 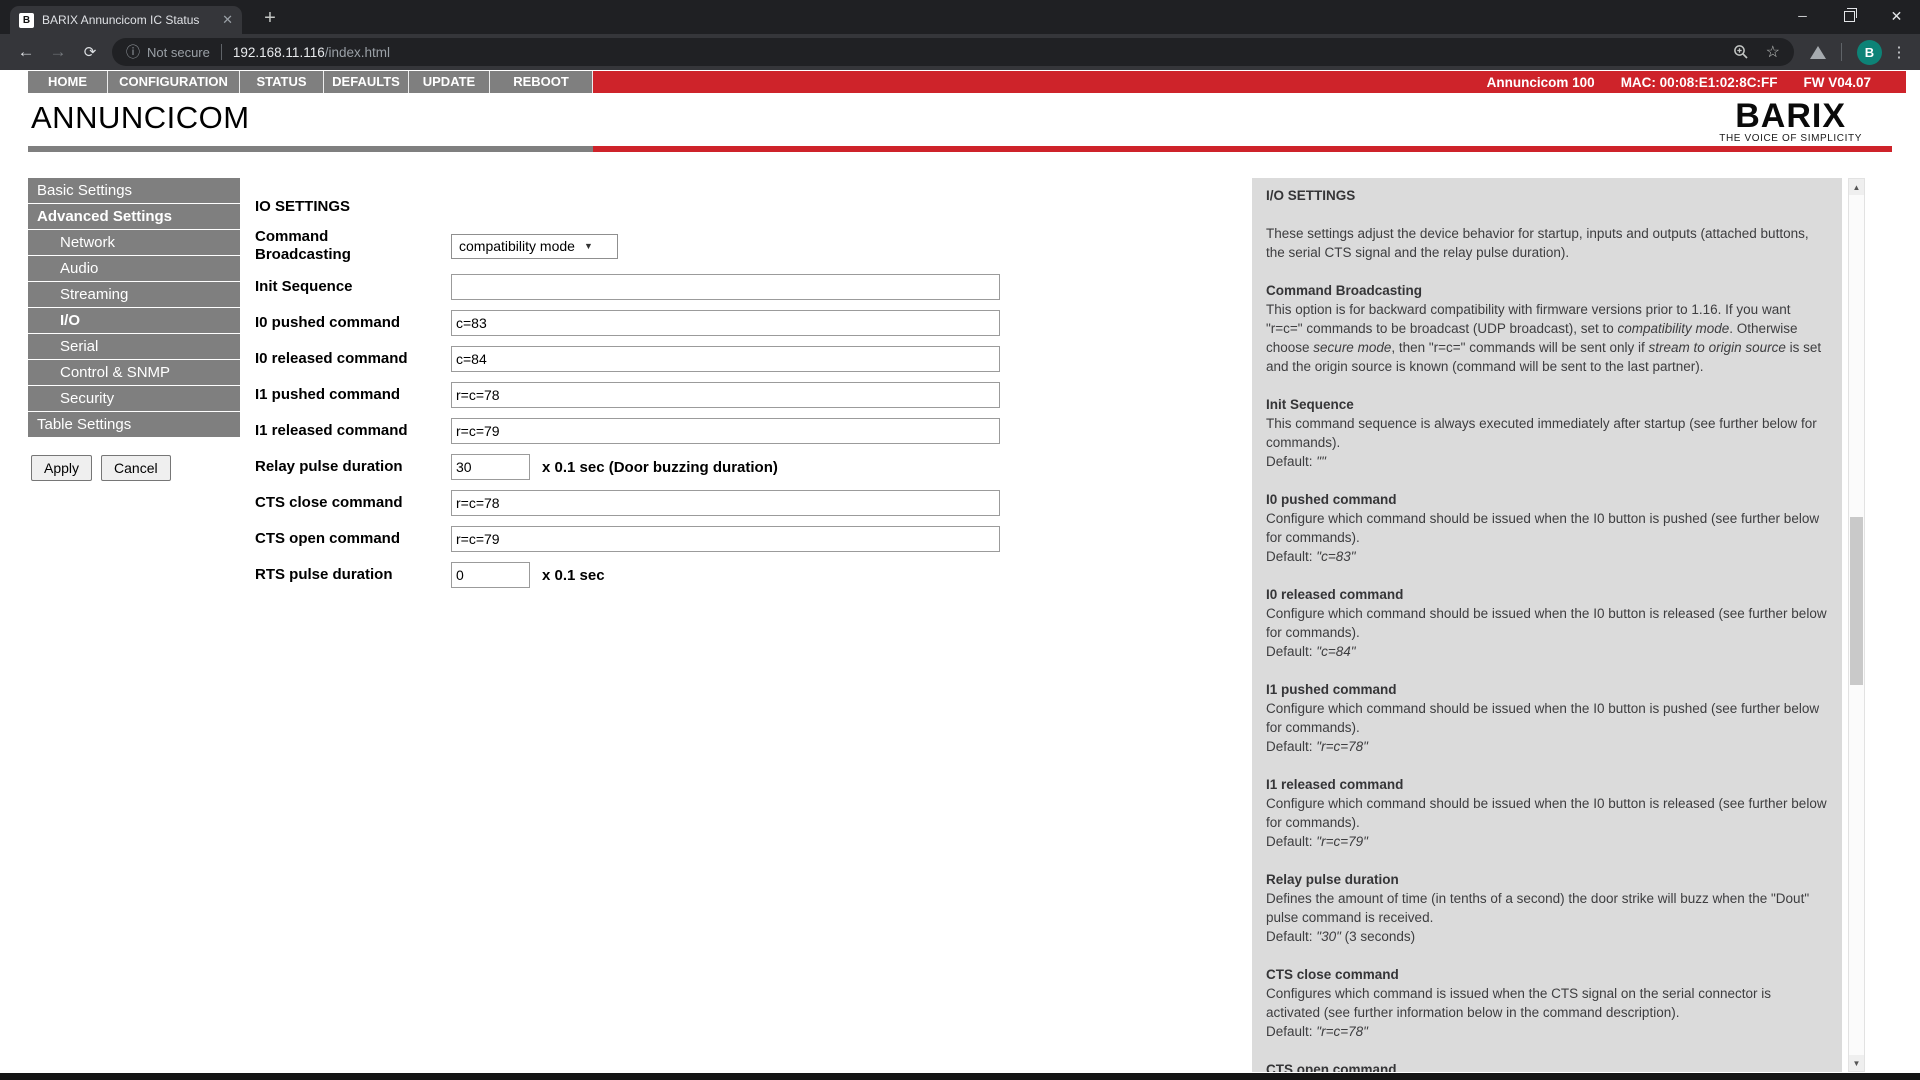 What do you see at coordinates (134, 347) in the screenshot?
I see `sidebar-item-serial: Serial` at bounding box center [134, 347].